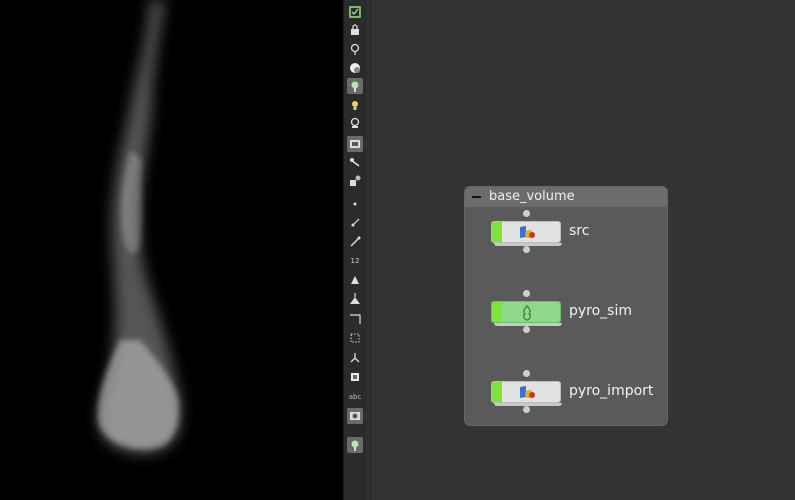 Image resolution: width=795 pixels, height=500 pixels. Describe the element at coordinates (355, 30) in the screenshot. I see `lock-icon` at that location.